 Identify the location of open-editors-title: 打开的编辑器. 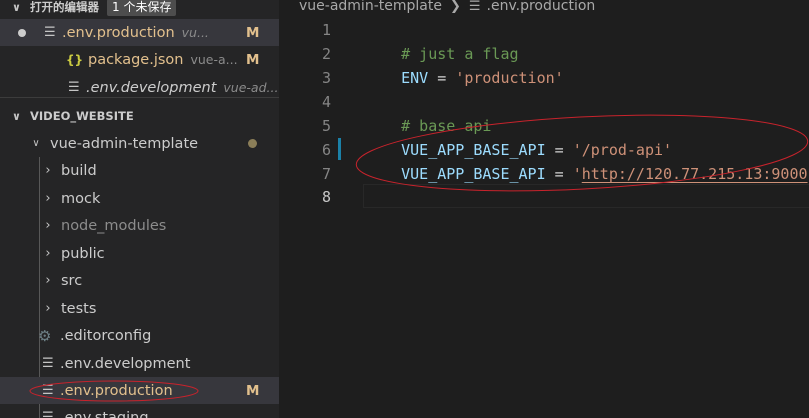
(64, 7).